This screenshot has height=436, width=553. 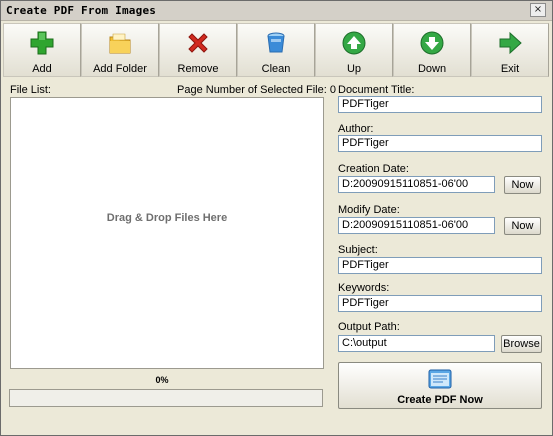 What do you see at coordinates (42, 43) in the screenshot?
I see `add-icon` at bounding box center [42, 43].